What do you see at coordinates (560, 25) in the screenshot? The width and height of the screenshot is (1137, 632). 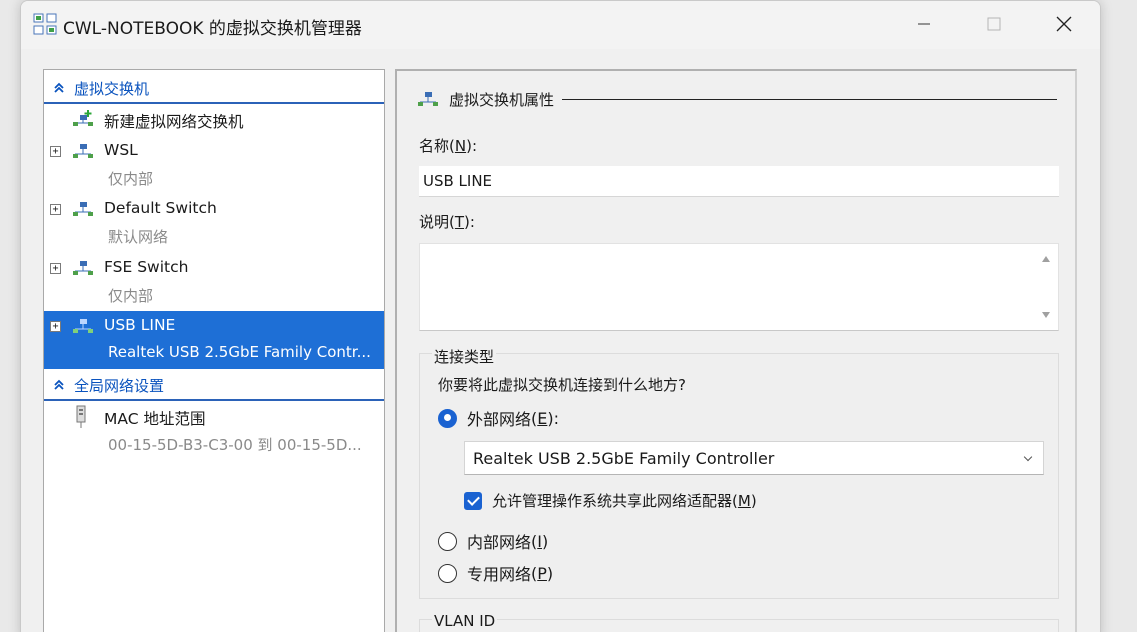 I see `title-bar: CWL-NOTEBOOK 的虚拟交换机管理器` at bounding box center [560, 25].